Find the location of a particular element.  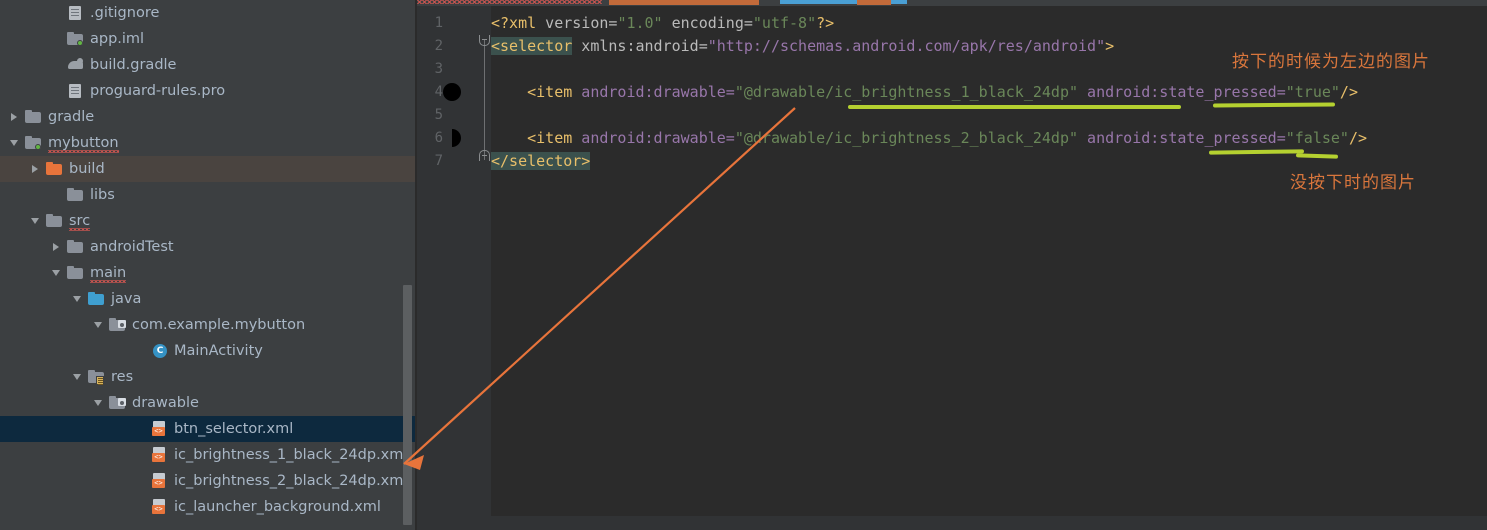

tree-item-label: drawable is located at coordinates (165, 403).